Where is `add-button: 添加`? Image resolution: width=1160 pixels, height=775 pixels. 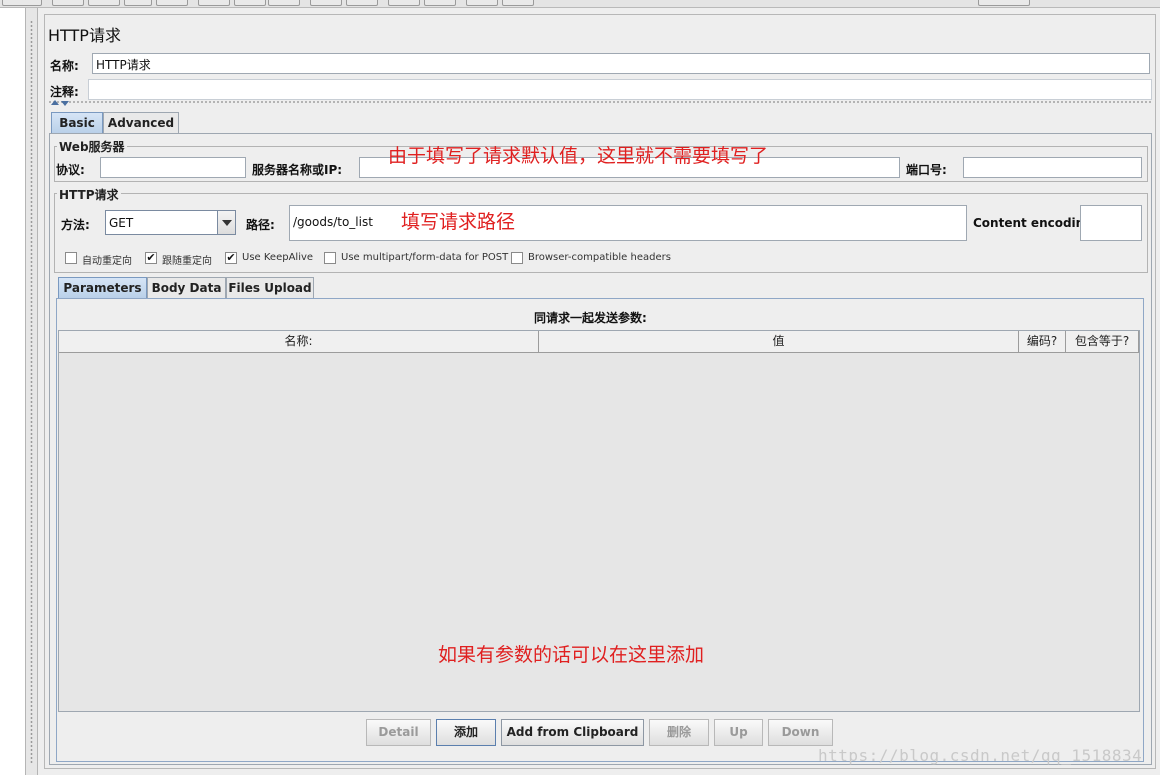 add-button: 添加 is located at coordinates (466, 732).